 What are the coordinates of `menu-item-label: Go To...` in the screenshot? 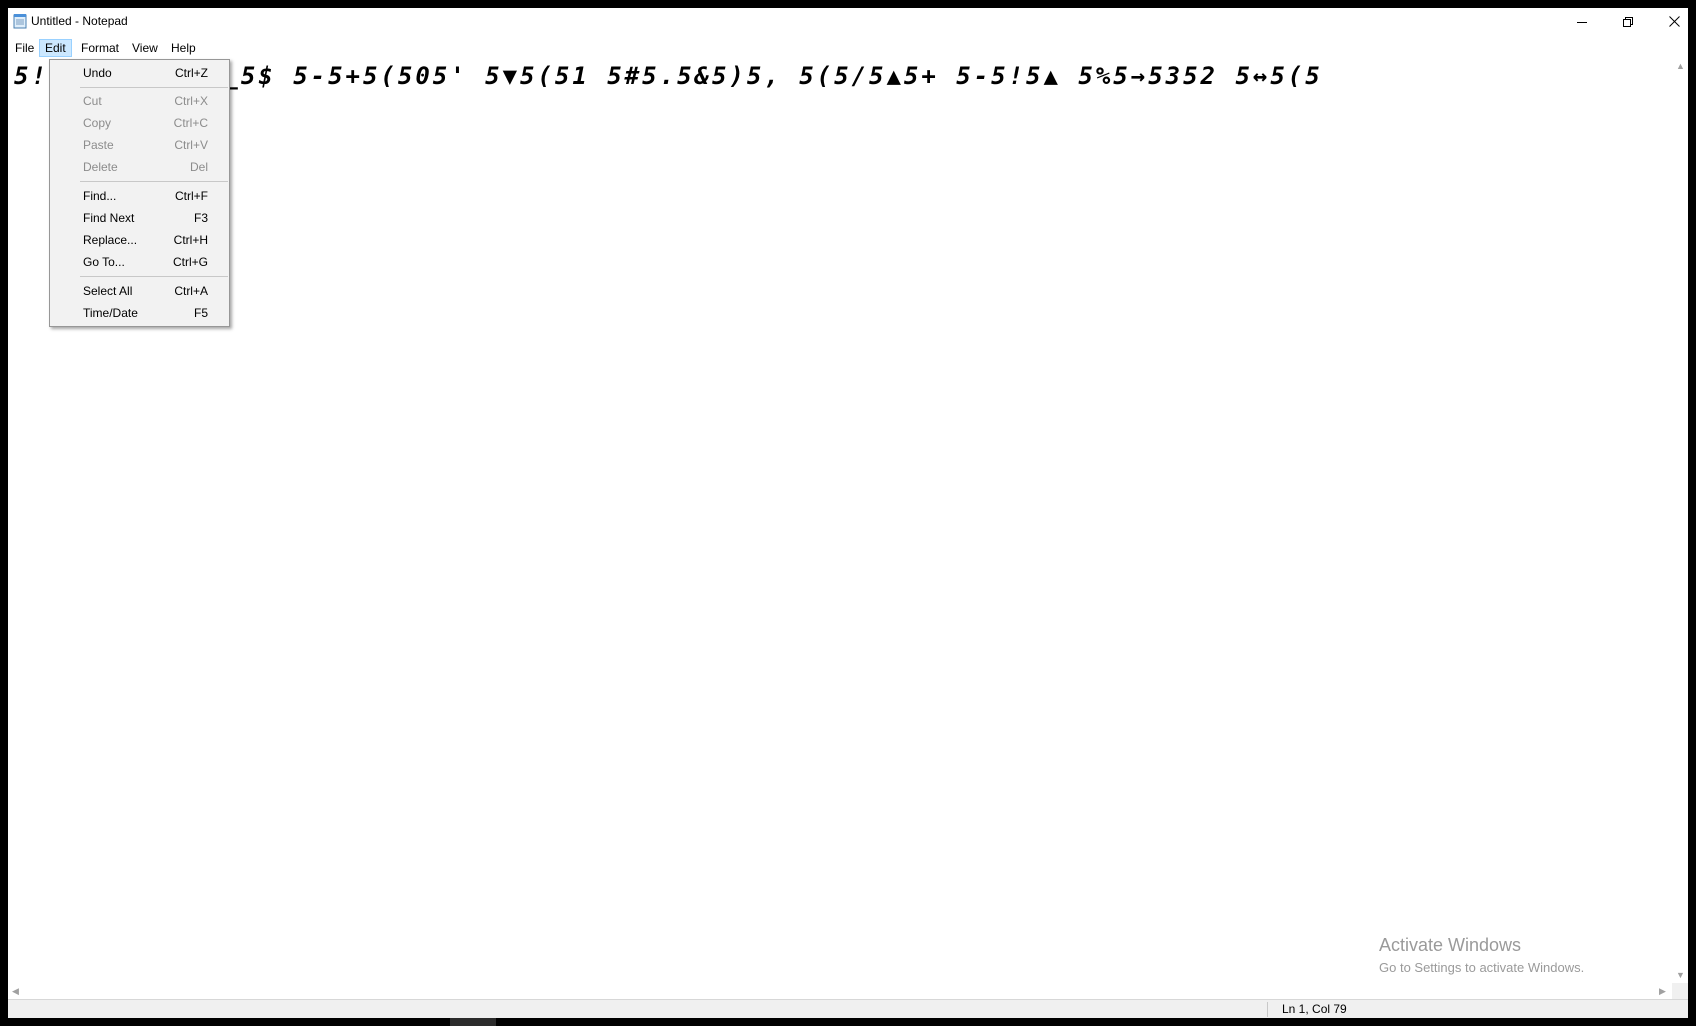 It's located at (104, 262).